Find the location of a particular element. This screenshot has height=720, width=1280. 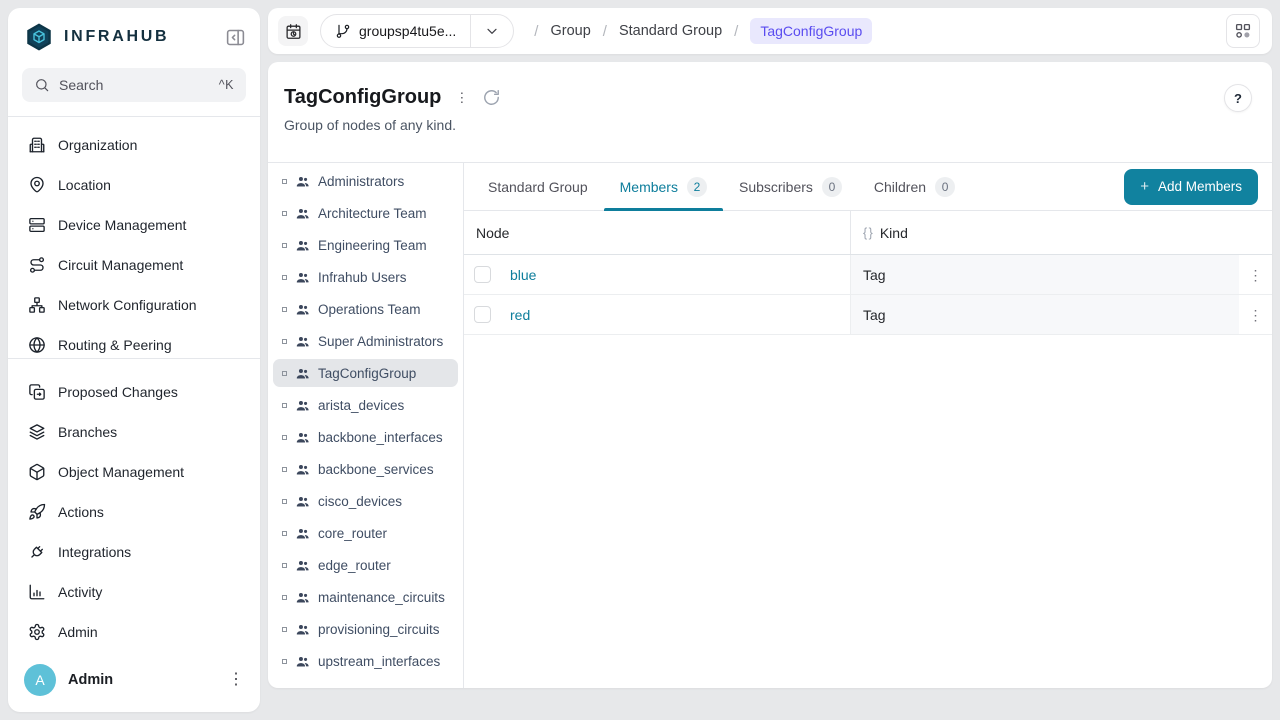

tab-members: Members 2 is located at coordinates (663, 187).